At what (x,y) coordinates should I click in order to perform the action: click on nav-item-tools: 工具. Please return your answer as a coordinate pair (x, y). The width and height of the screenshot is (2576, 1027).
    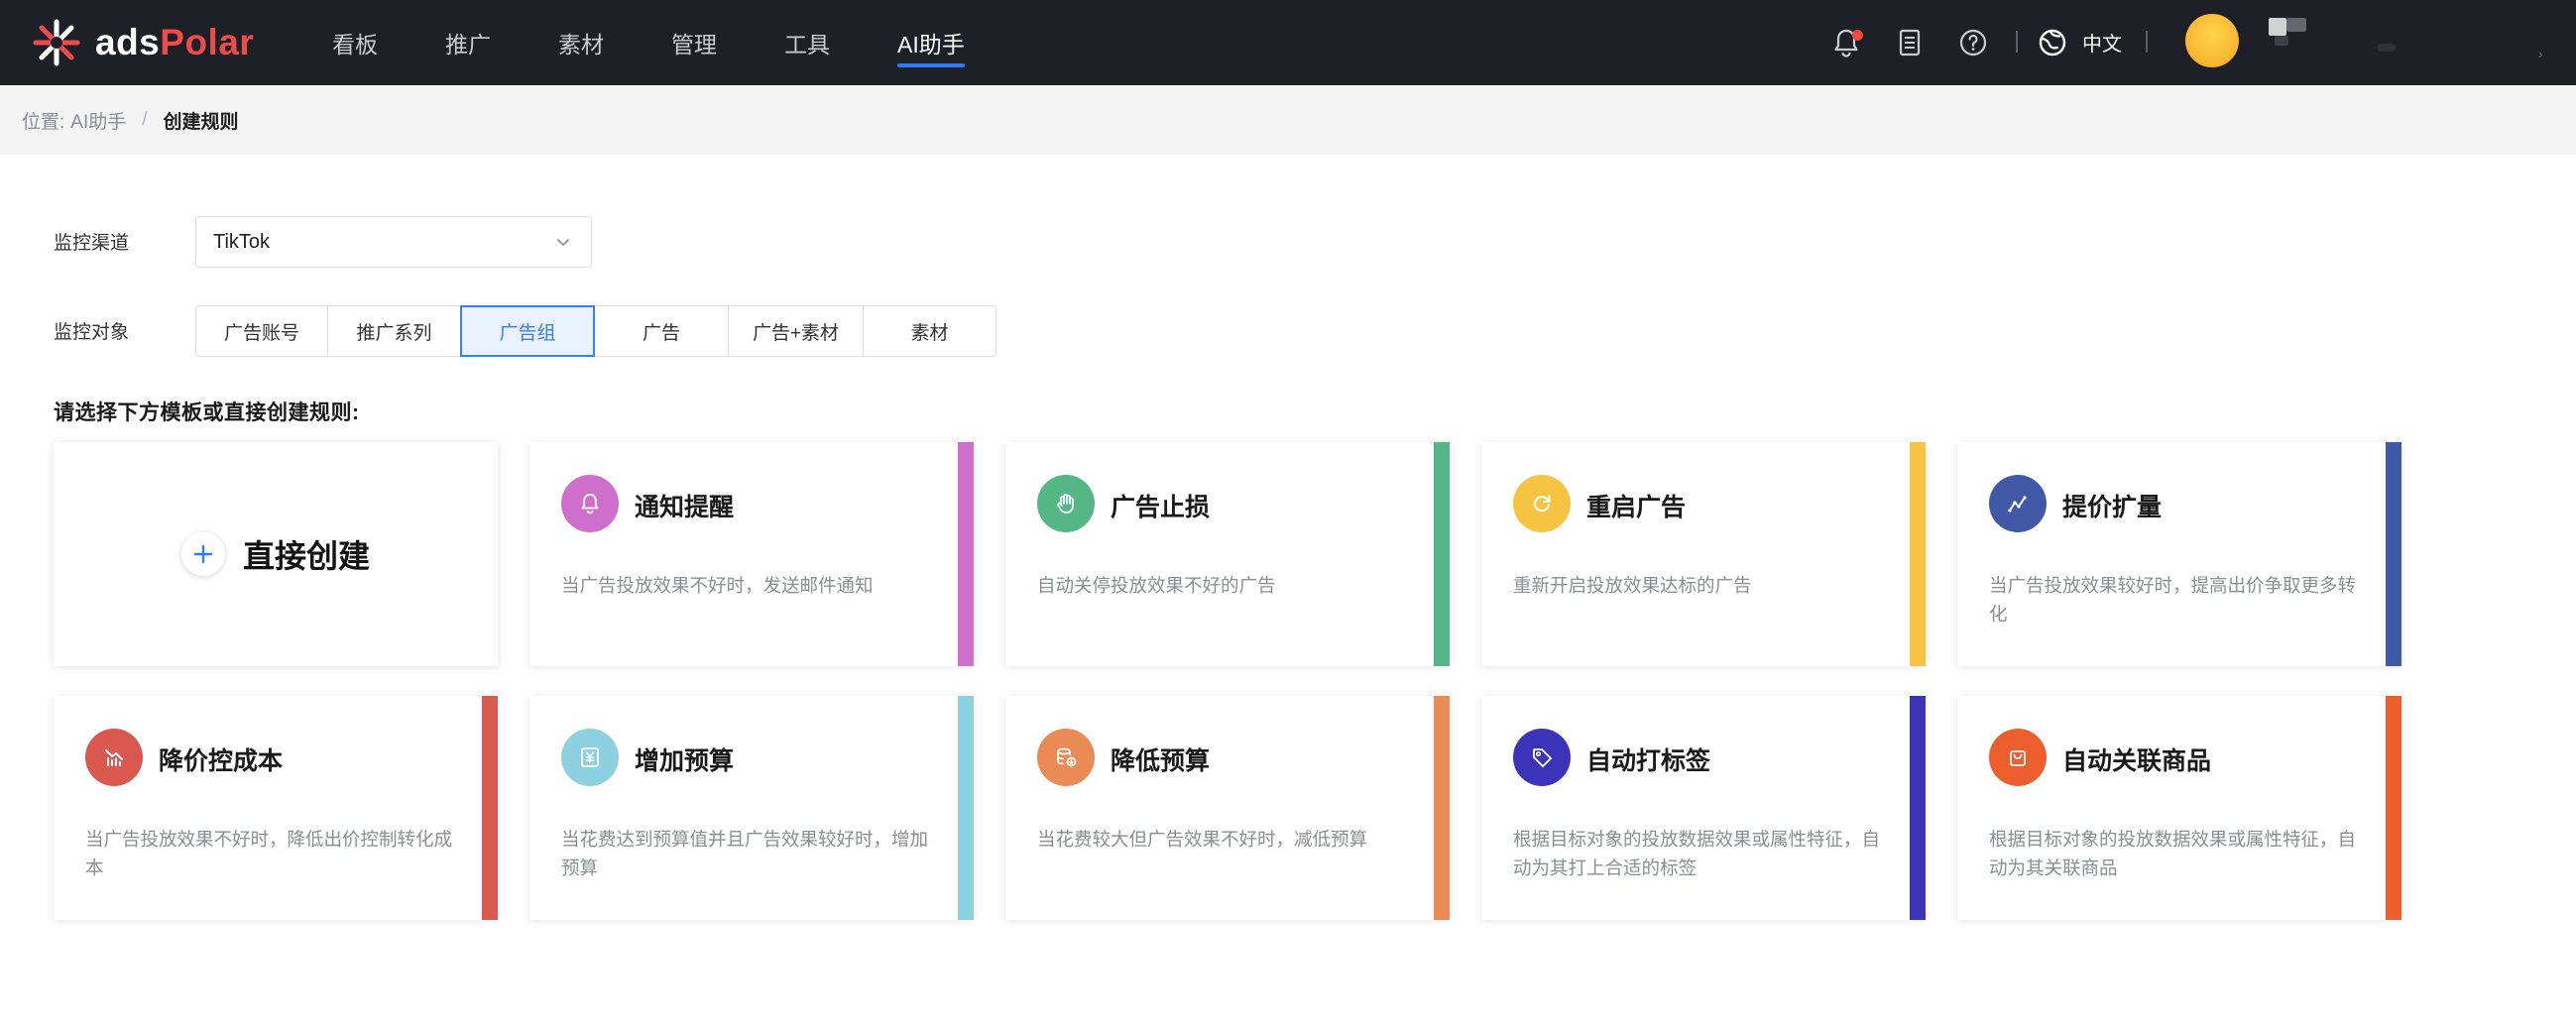
    Looking at the image, I should click on (807, 42).